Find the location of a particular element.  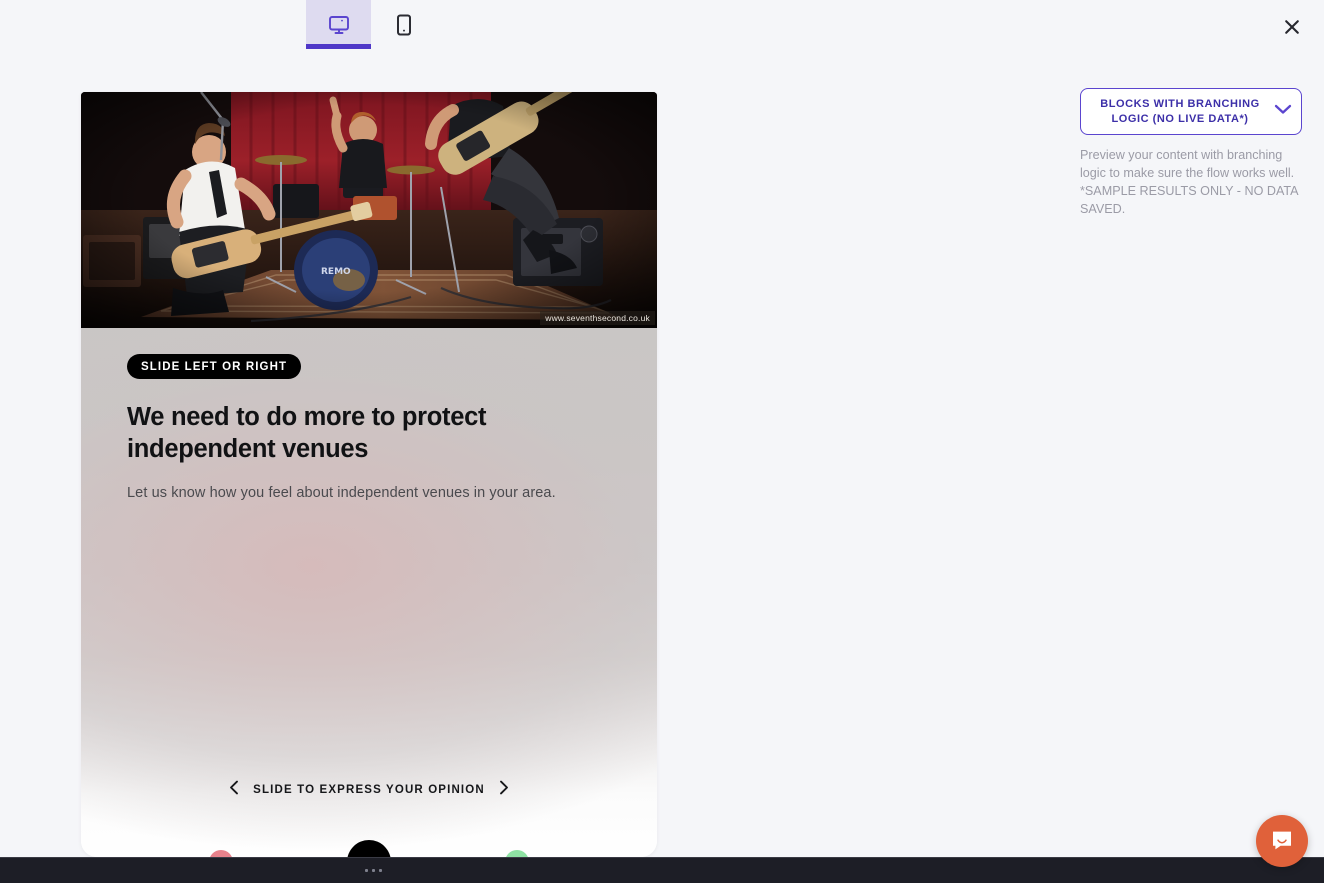

tab-desktop-preview is located at coordinates (338, 24).